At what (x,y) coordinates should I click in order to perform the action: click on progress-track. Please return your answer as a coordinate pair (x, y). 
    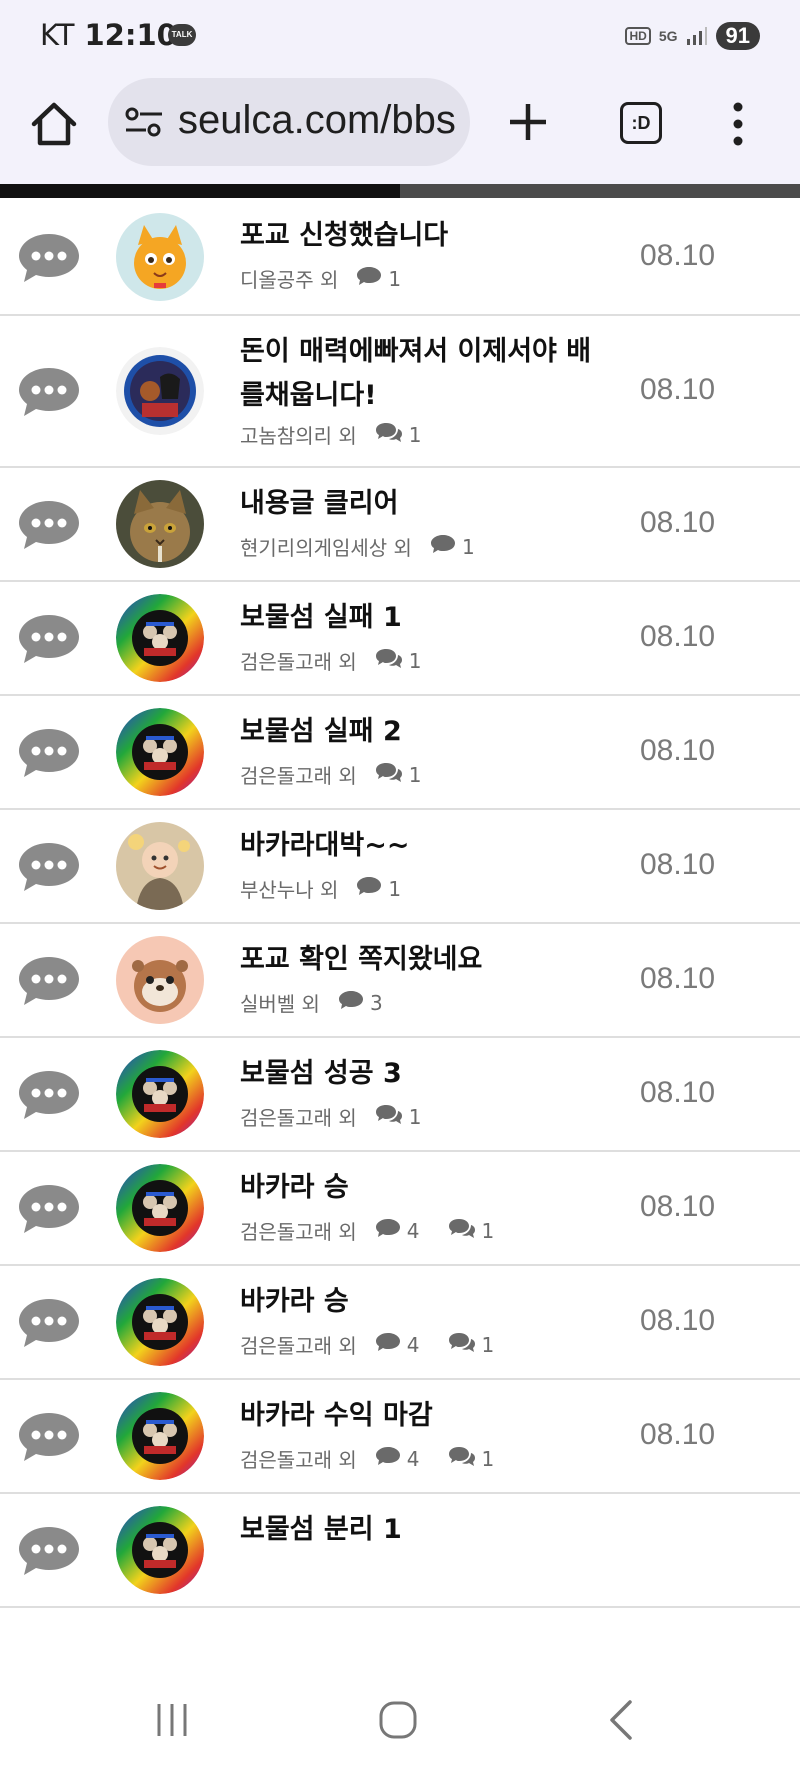
    Looking at the image, I should click on (600, 191).